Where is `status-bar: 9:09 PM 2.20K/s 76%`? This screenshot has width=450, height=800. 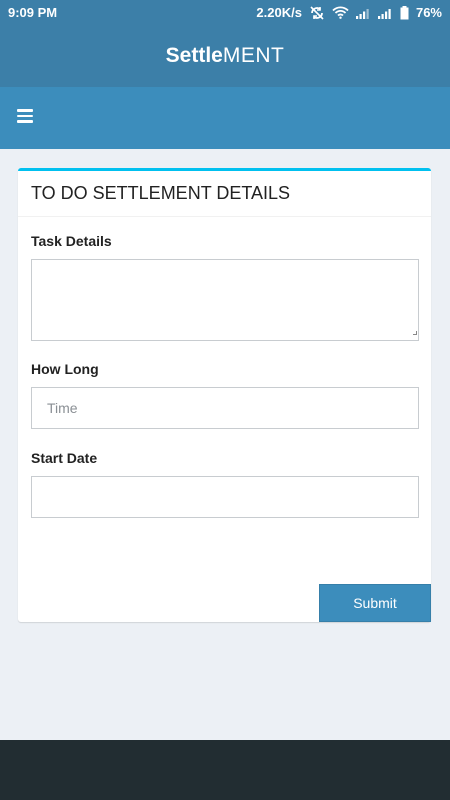 status-bar: 9:09 PM 2.20K/s 76% is located at coordinates (225, 12).